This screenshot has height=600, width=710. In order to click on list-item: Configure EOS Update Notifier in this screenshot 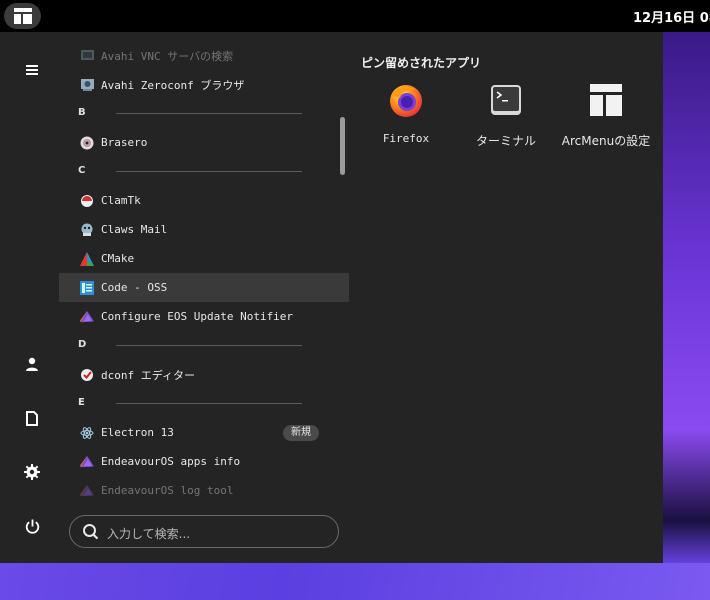, I will do `click(204, 316)`.